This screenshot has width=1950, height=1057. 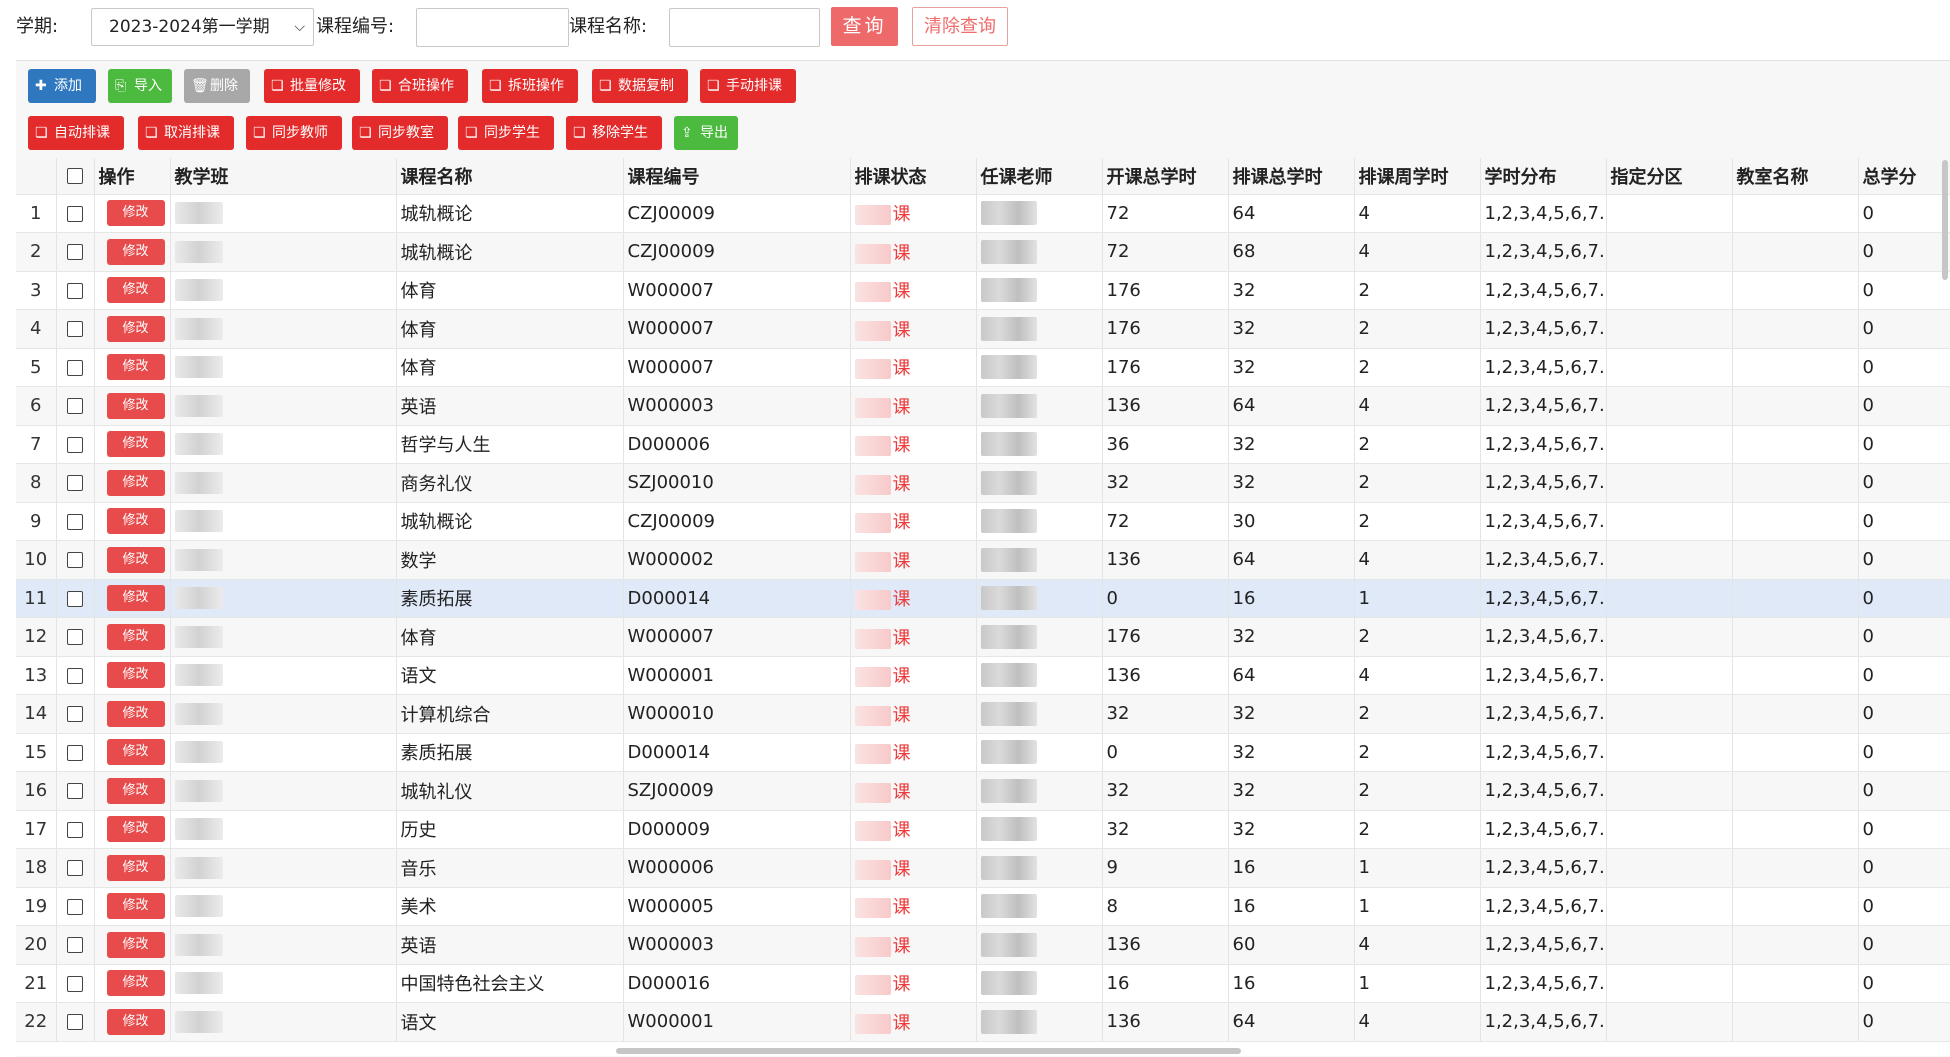 I want to click on term-select: 2023-2024第一学期 ⌵, so click(x=202, y=27).